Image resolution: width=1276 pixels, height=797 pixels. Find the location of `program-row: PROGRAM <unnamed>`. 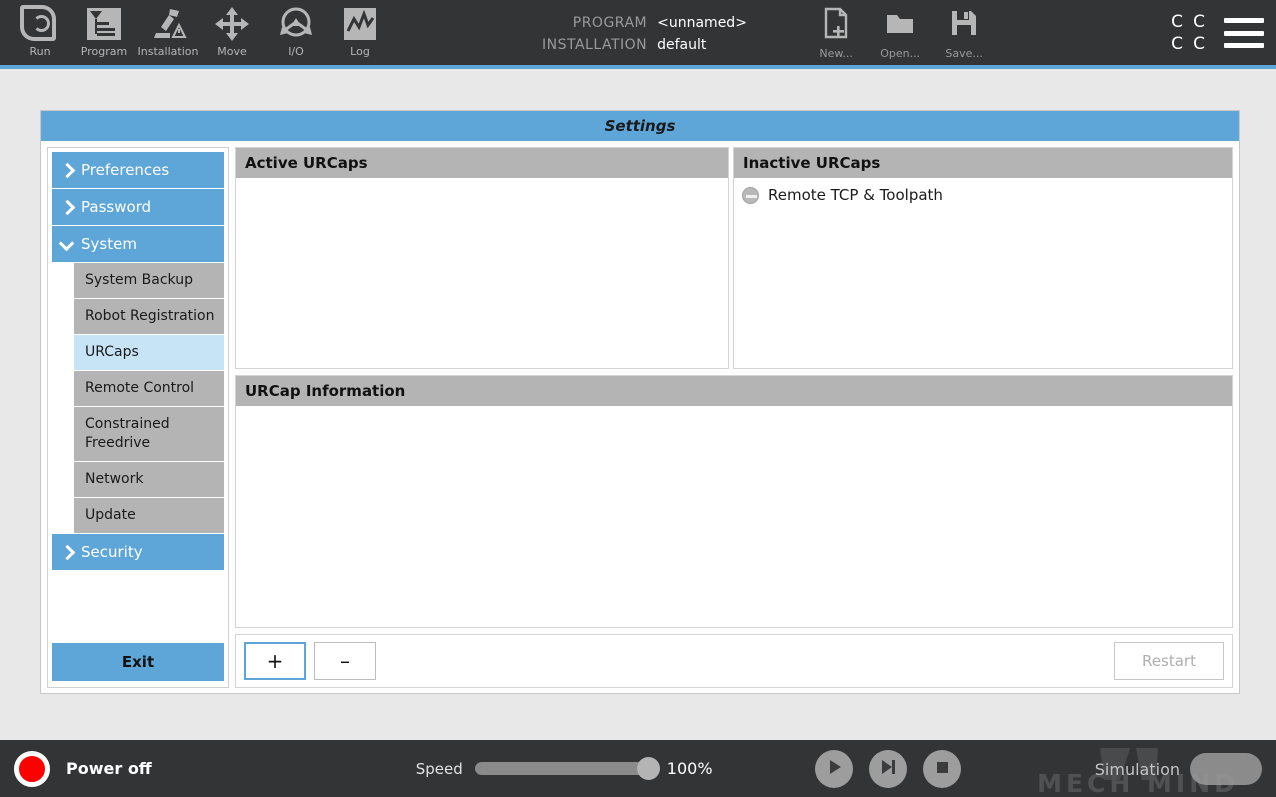

program-row: PROGRAM <unnamed> is located at coordinates (652, 23).